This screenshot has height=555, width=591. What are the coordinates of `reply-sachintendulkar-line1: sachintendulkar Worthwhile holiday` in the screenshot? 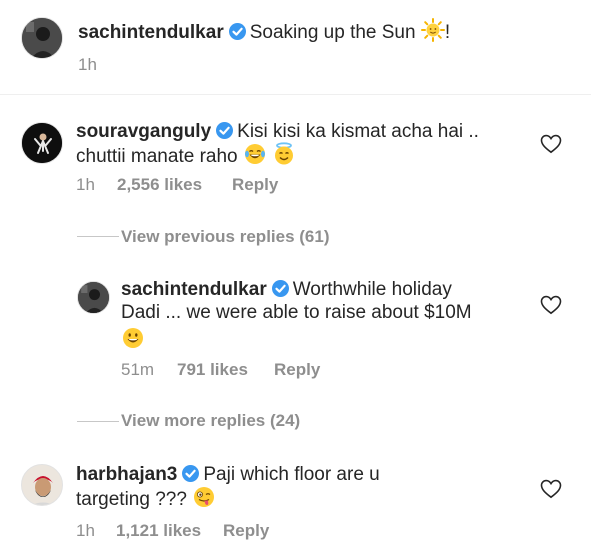 It's located at (286, 289).